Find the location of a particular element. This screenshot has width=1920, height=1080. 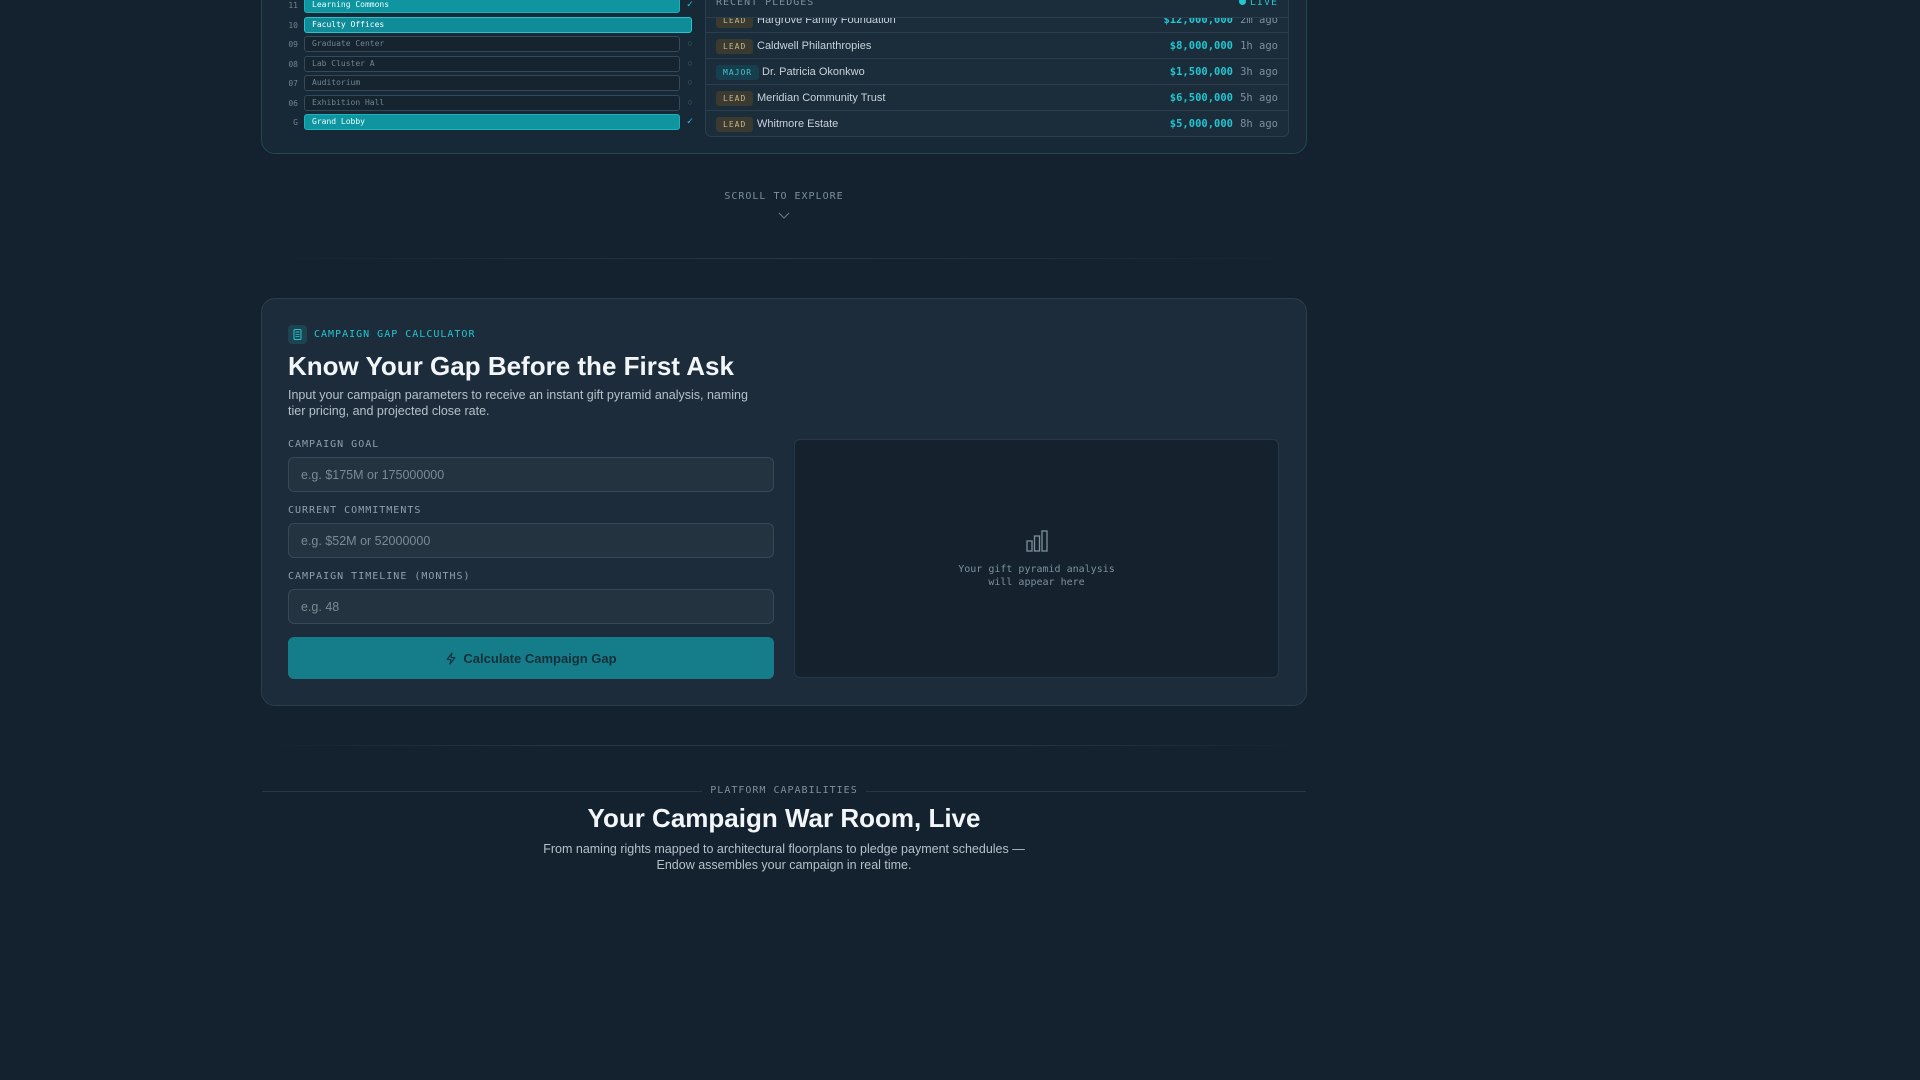

pledge-amount: $5,000,000 is located at coordinates (1201, 124).